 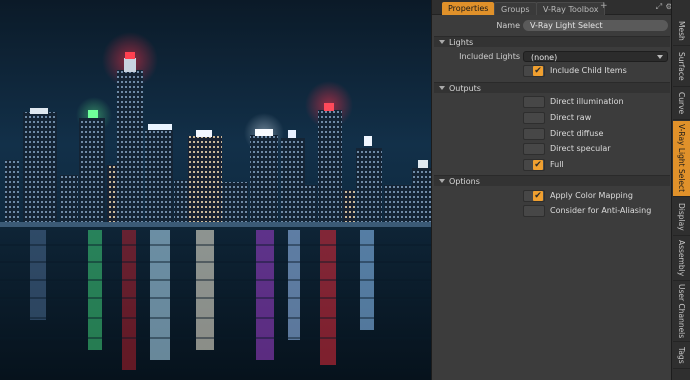 I want to click on panel-tab-bar: Properties Groups V-Ray Toolbox + ⤢ ⚙, so click(x=552, y=7).